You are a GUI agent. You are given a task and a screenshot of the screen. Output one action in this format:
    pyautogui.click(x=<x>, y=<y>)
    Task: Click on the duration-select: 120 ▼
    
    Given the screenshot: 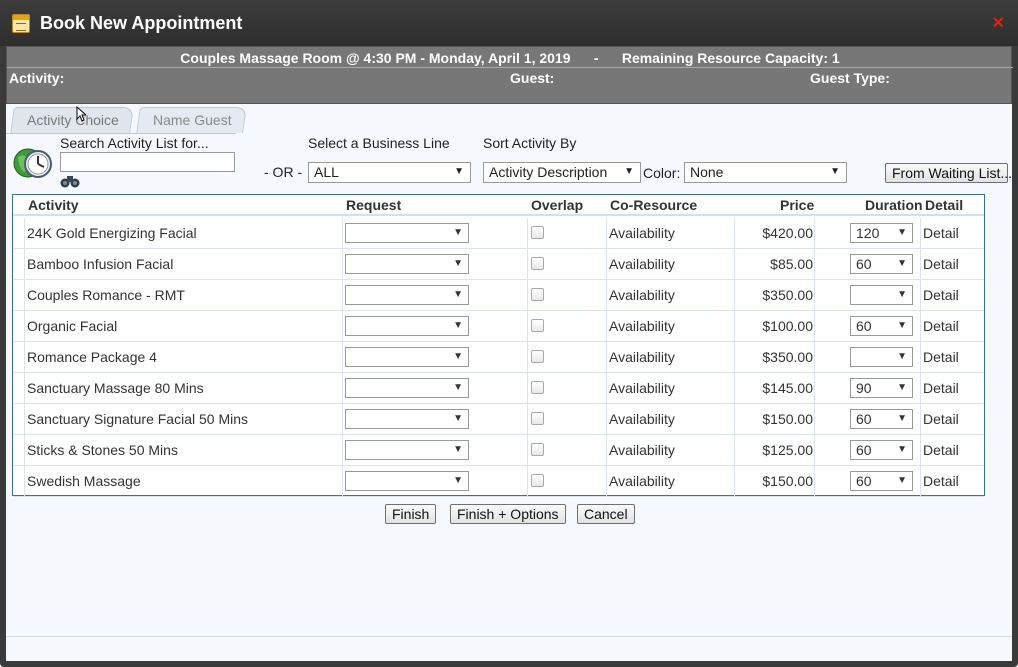 What is the action you would take?
    pyautogui.click(x=881, y=233)
    